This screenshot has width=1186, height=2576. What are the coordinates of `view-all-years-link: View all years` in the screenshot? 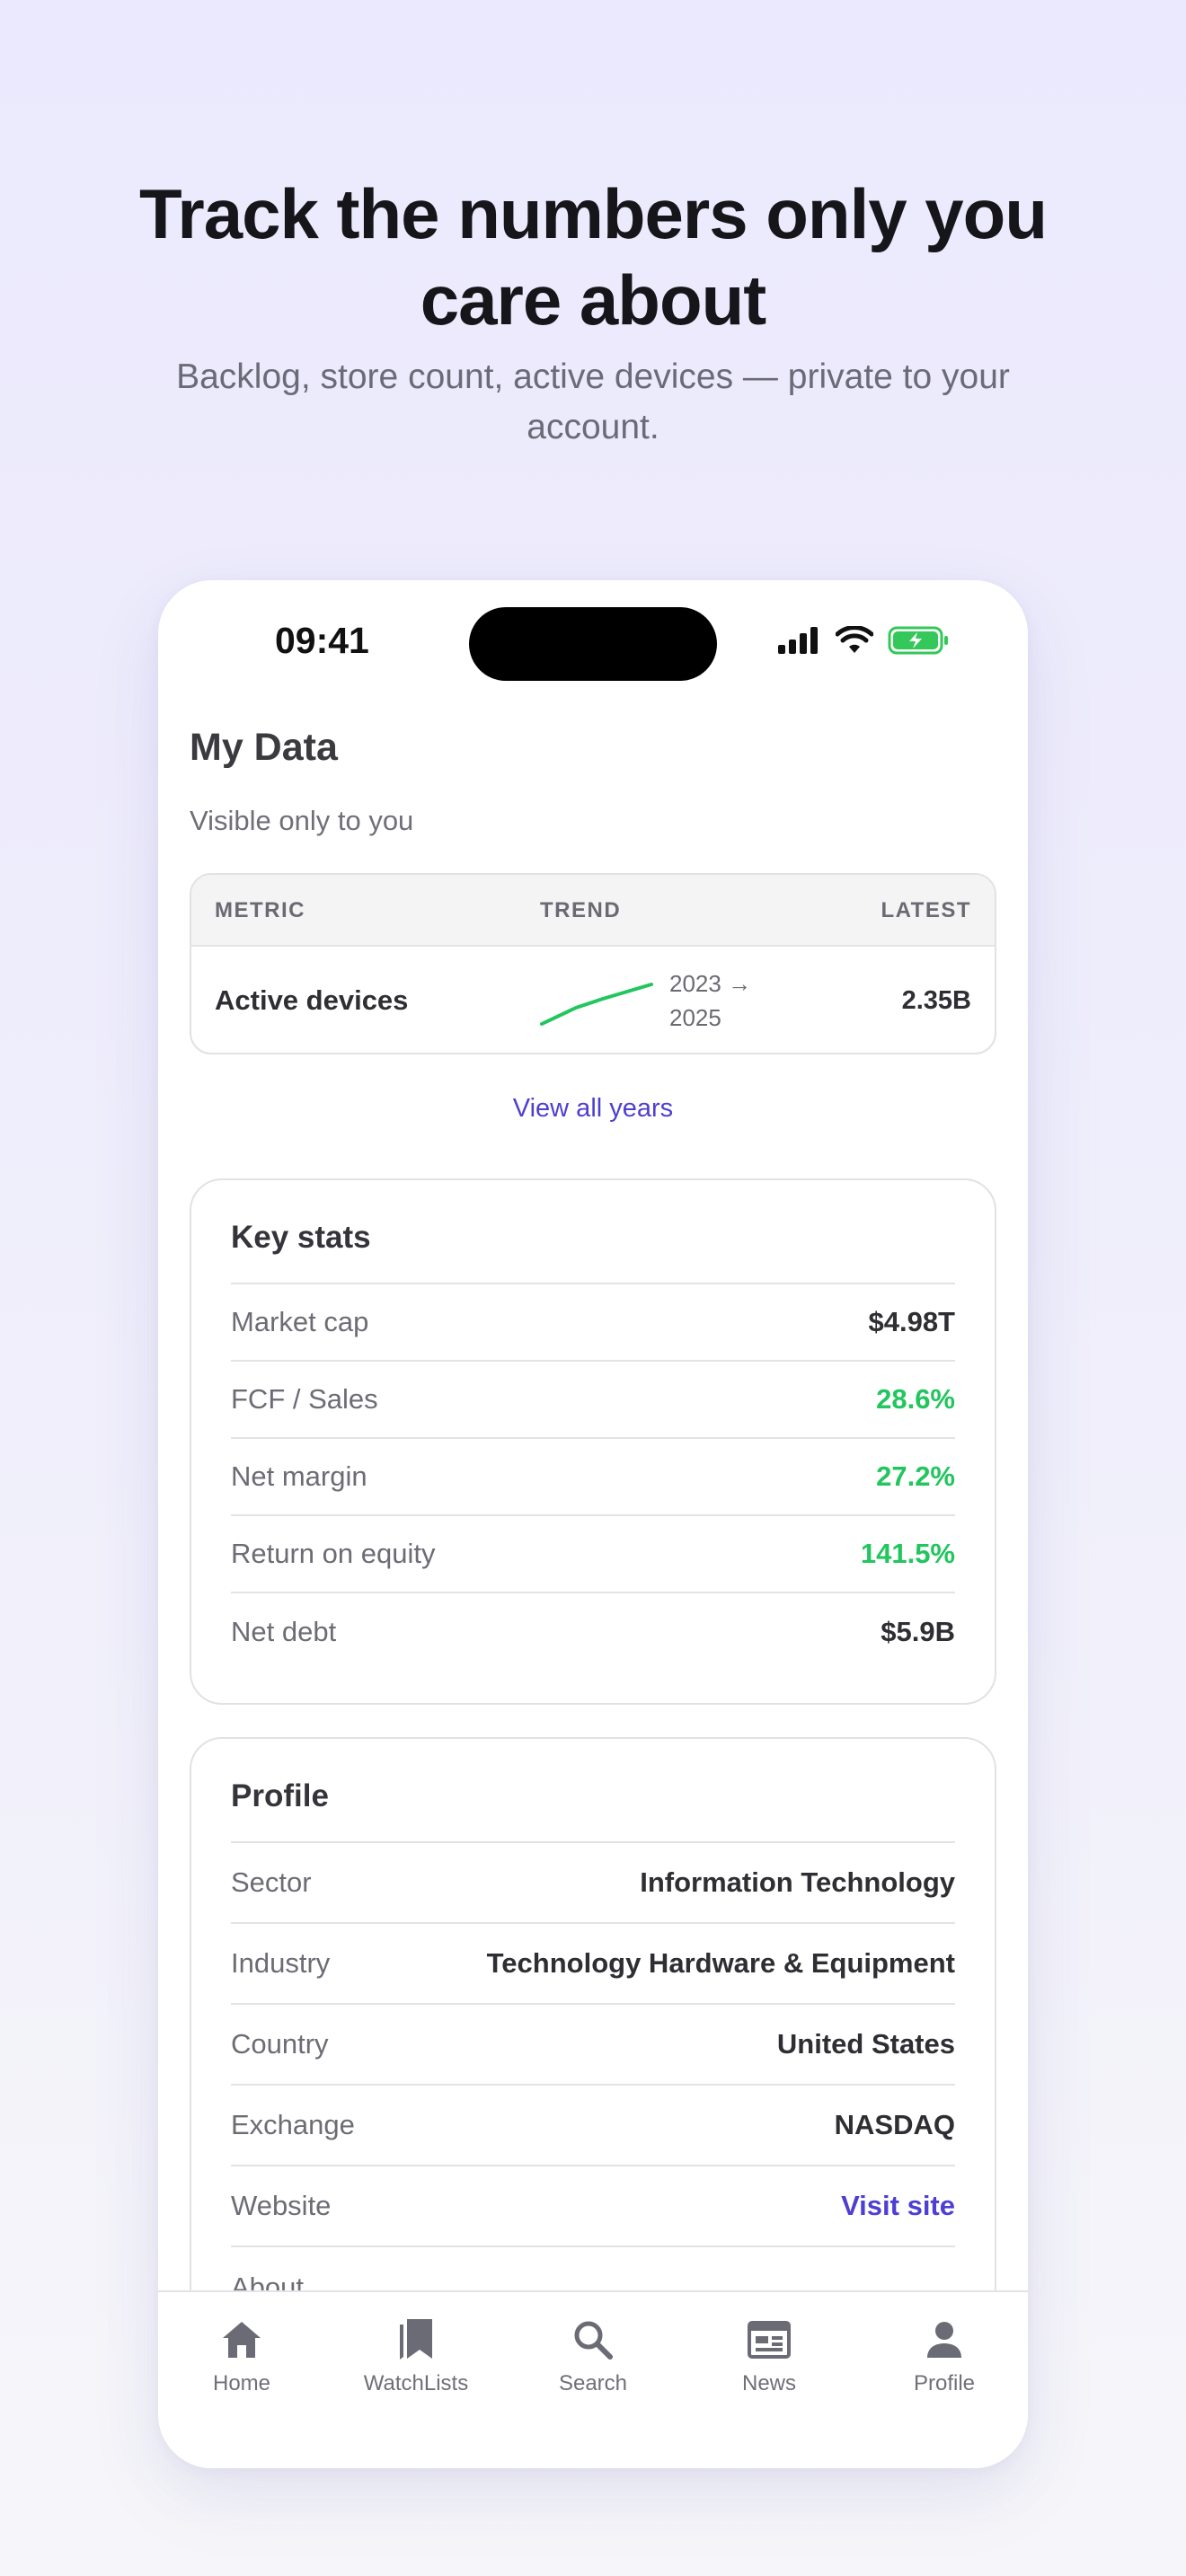 It's located at (593, 1109).